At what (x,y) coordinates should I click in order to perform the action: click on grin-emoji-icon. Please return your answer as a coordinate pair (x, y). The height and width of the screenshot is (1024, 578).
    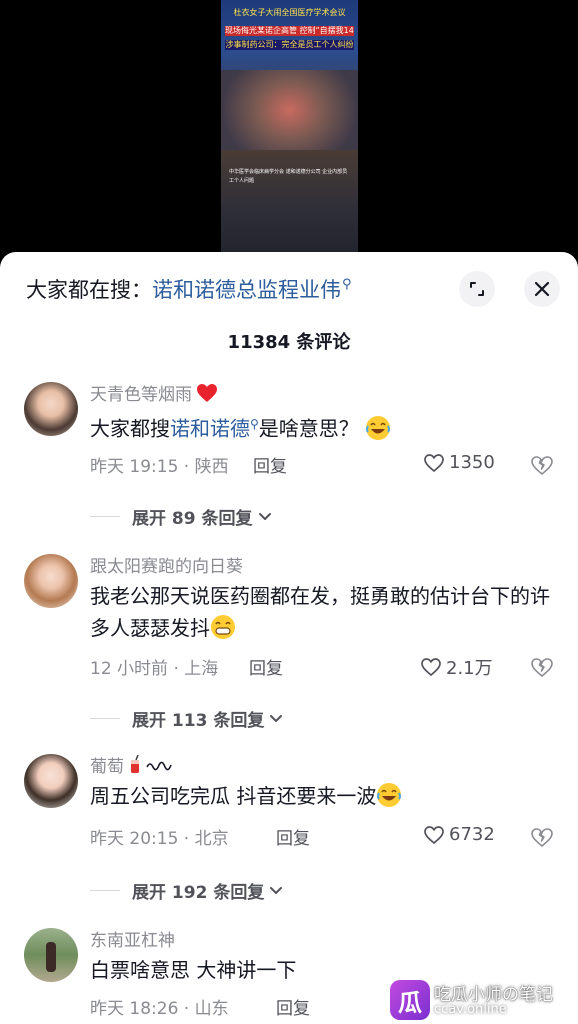
    Looking at the image, I should click on (223, 627).